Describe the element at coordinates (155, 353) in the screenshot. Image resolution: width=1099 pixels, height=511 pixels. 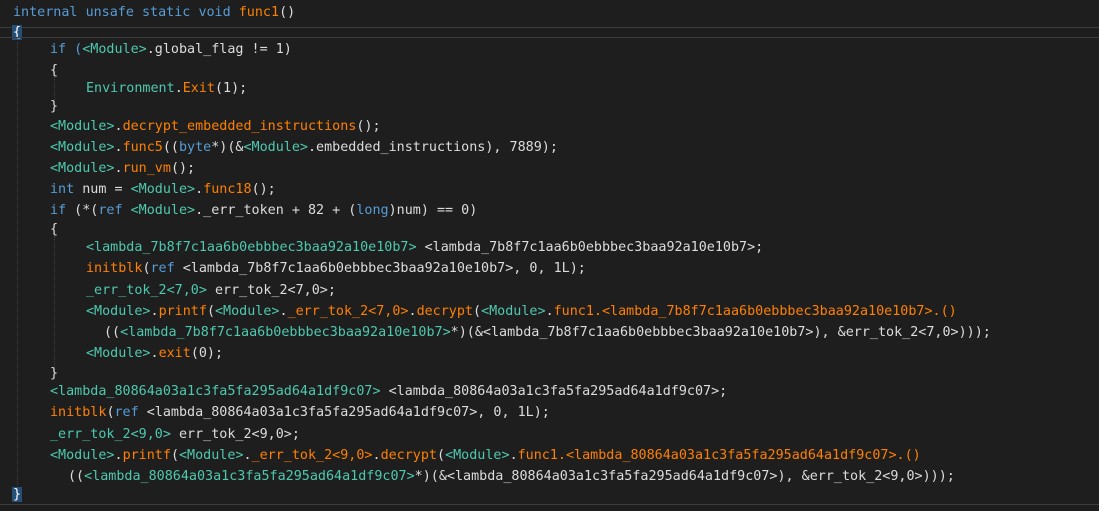
I see `code-line: <Module>.exit(0);` at that location.